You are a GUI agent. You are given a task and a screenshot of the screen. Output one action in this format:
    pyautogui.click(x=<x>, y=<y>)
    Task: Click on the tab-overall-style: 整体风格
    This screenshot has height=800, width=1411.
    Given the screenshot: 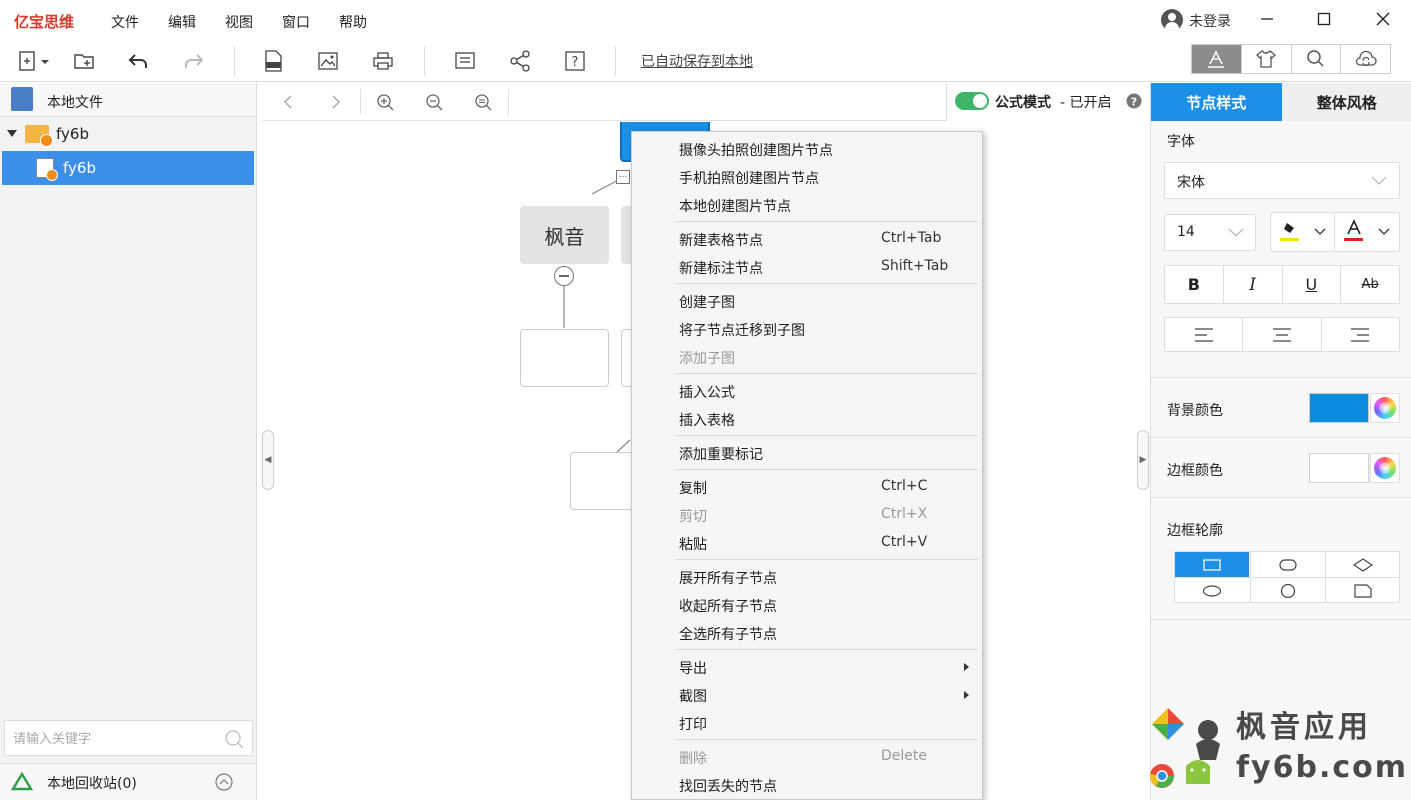 What is the action you would take?
    pyautogui.click(x=1346, y=102)
    